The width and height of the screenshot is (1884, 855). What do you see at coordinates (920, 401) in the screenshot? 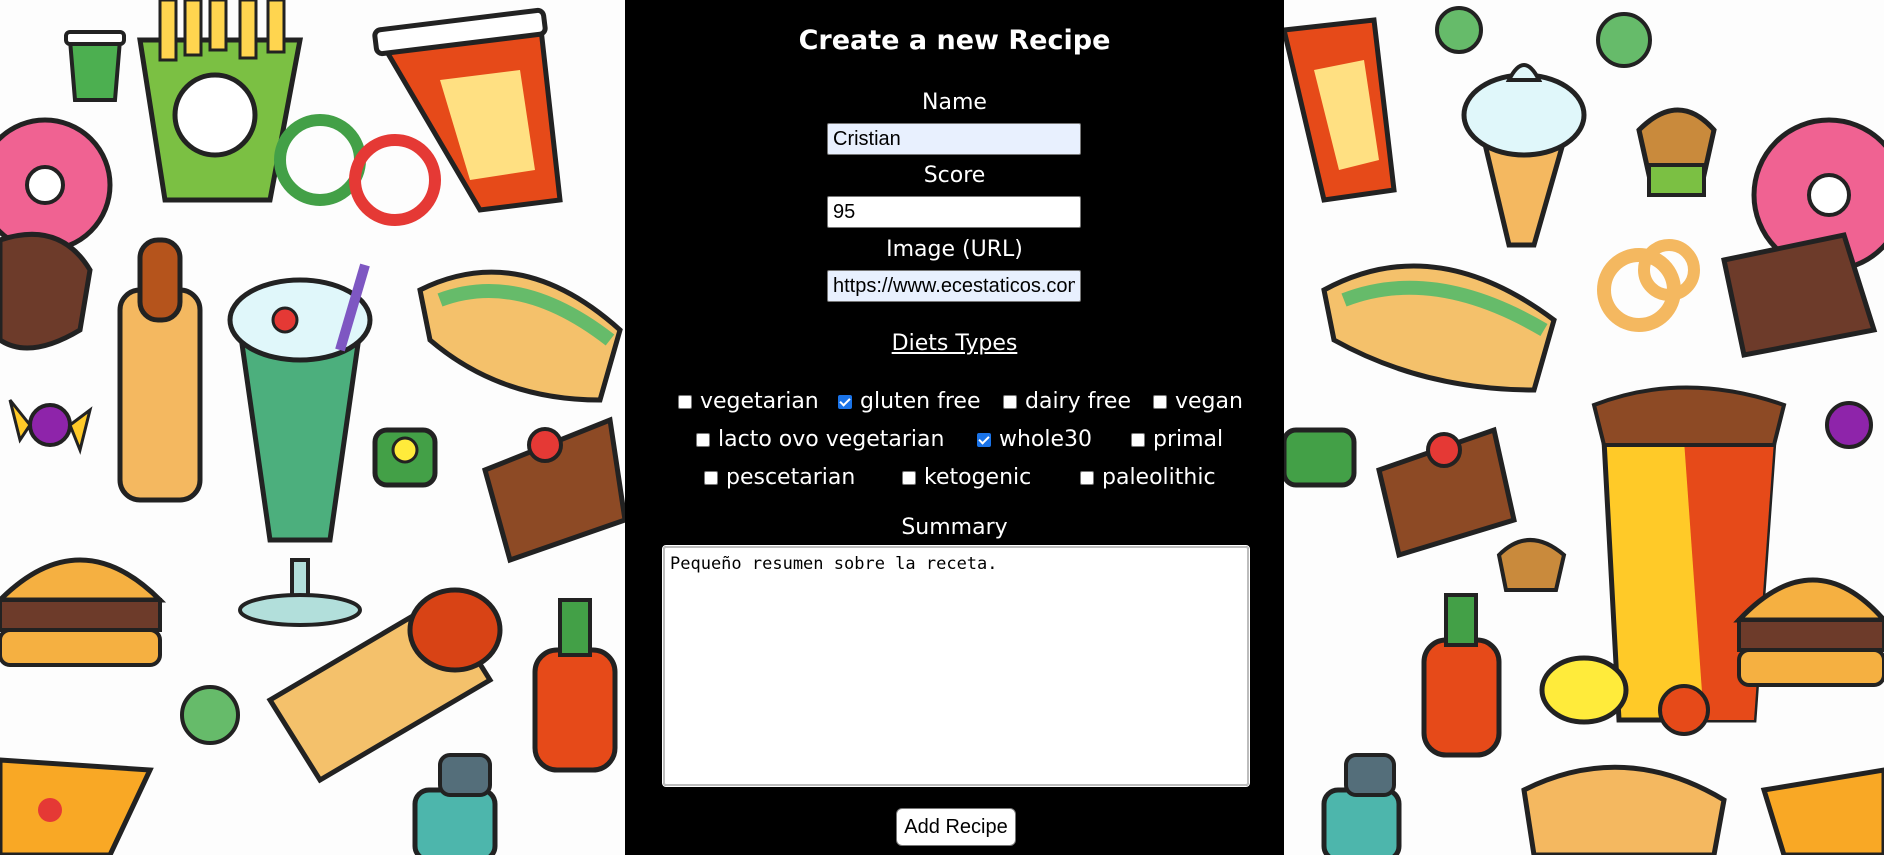
I see `diet-label: gluten free` at bounding box center [920, 401].